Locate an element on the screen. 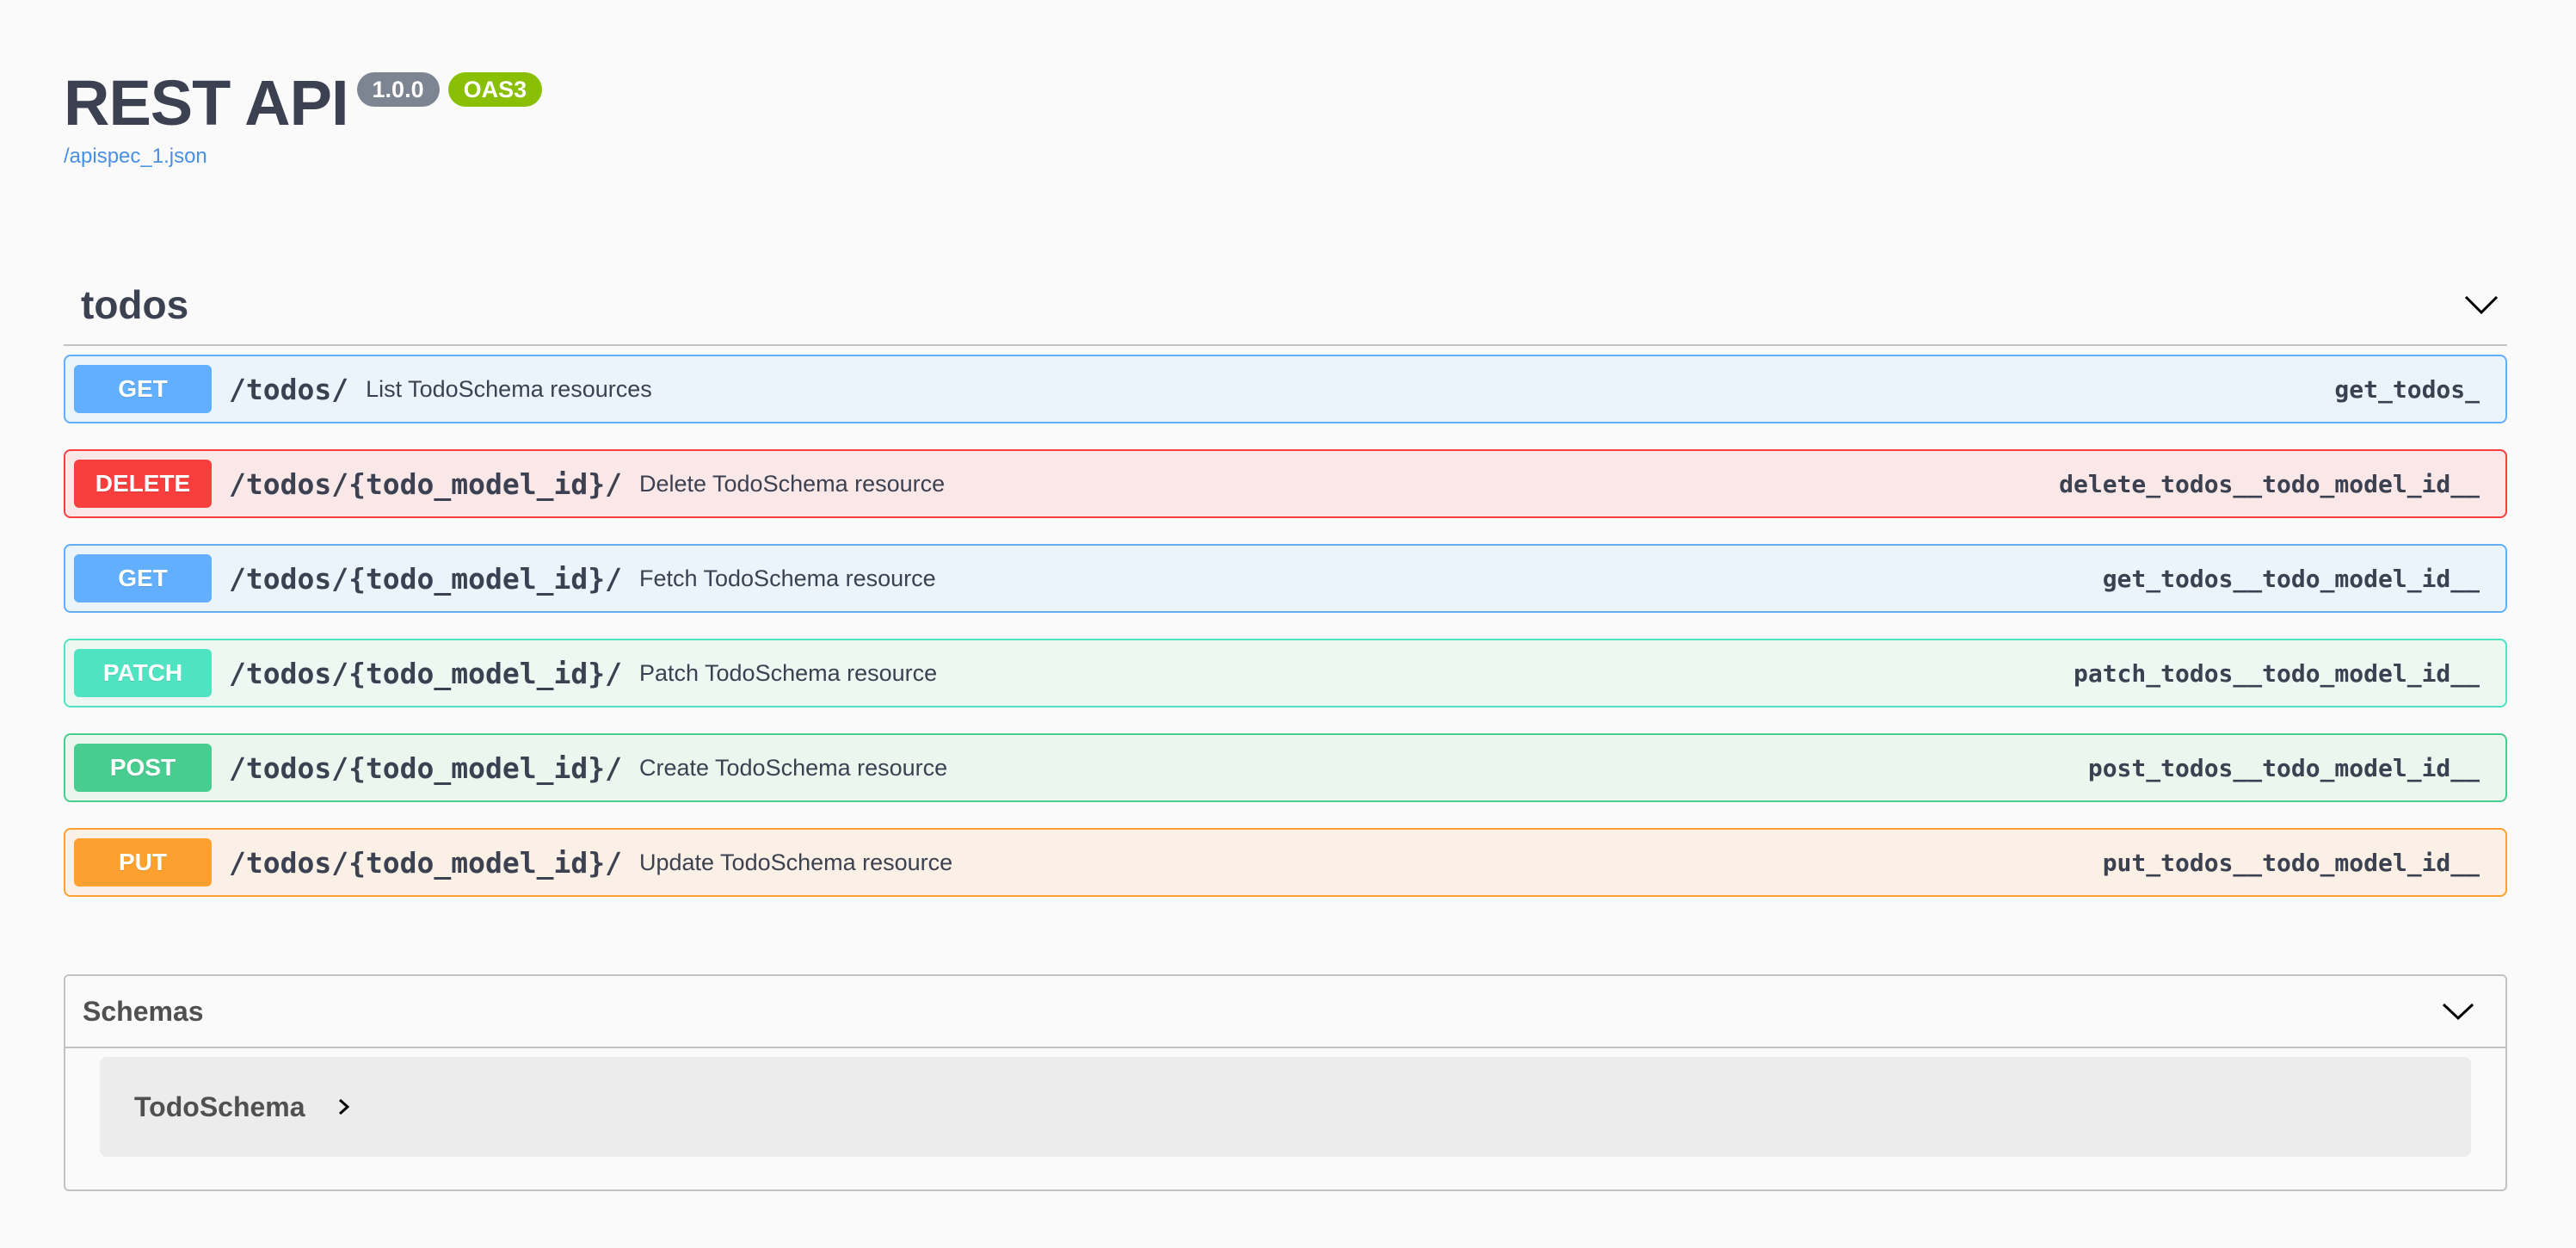 The image size is (2576, 1248). operation-summary: Create TodoSchema resource is located at coordinates (793, 768).